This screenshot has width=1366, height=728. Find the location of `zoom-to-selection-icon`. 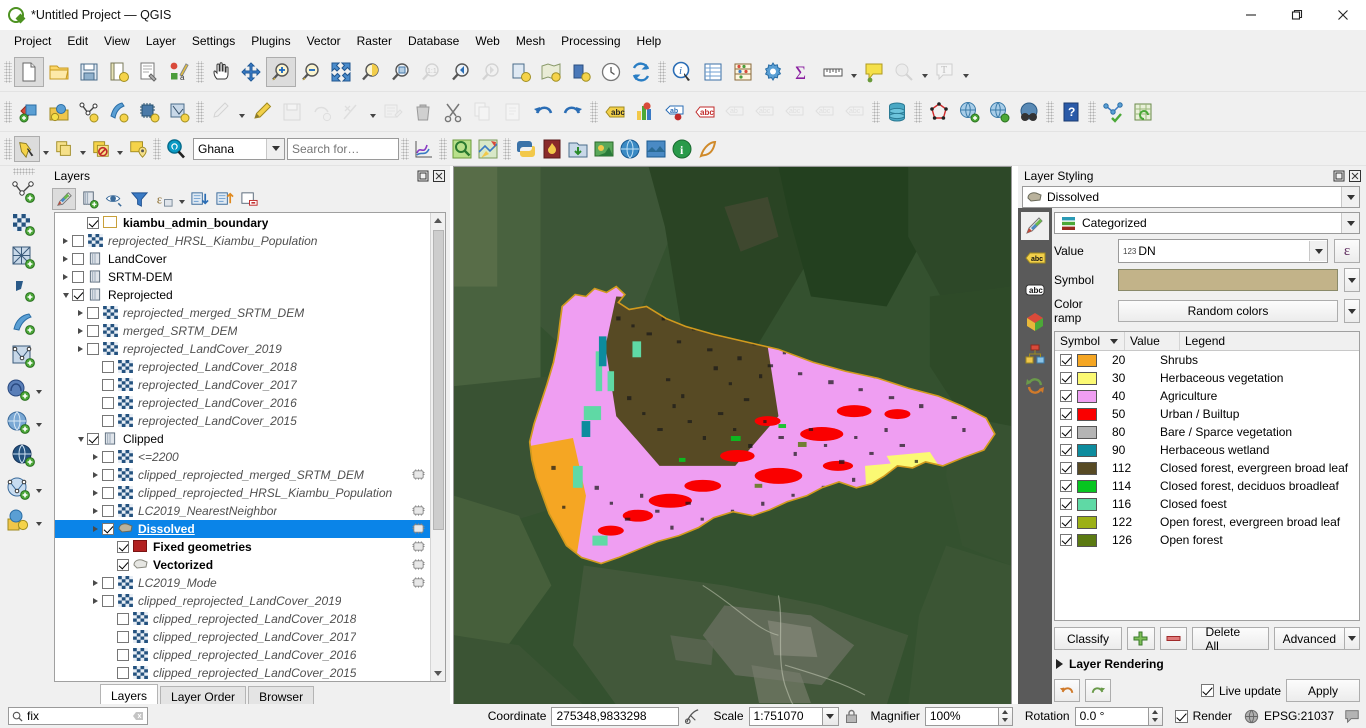

zoom-to-selection-icon is located at coordinates (371, 72).